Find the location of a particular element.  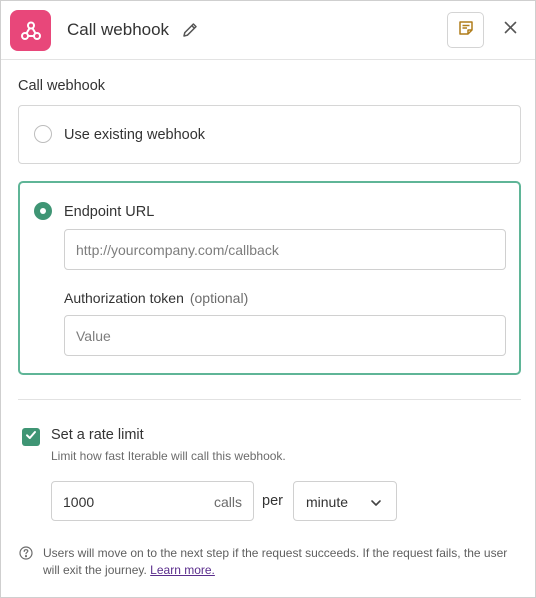

period-value: minute is located at coordinates (327, 502).